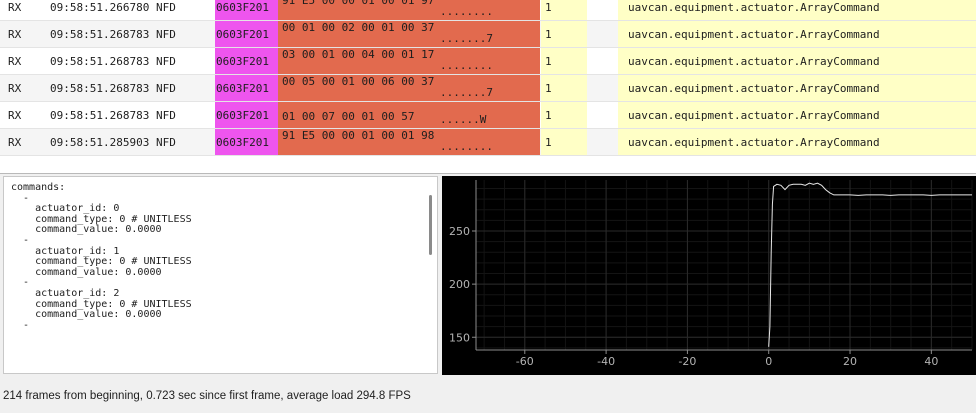  What do you see at coordinates (459, 284) in the screenshot?
I see `plot-y-tick-label: 200` at bounding box center [459, 284].